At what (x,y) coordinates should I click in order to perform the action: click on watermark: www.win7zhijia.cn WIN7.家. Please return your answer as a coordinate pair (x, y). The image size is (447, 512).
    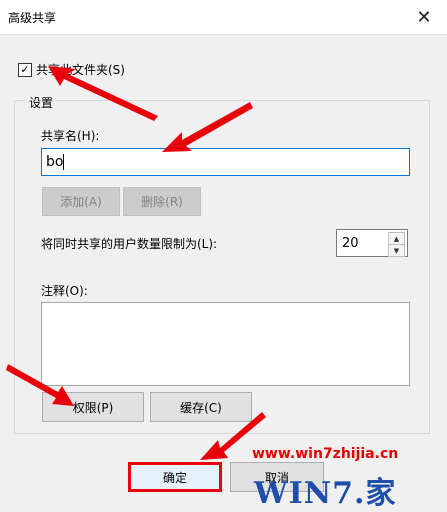
    Looking at the image, I should click on (341, 478).